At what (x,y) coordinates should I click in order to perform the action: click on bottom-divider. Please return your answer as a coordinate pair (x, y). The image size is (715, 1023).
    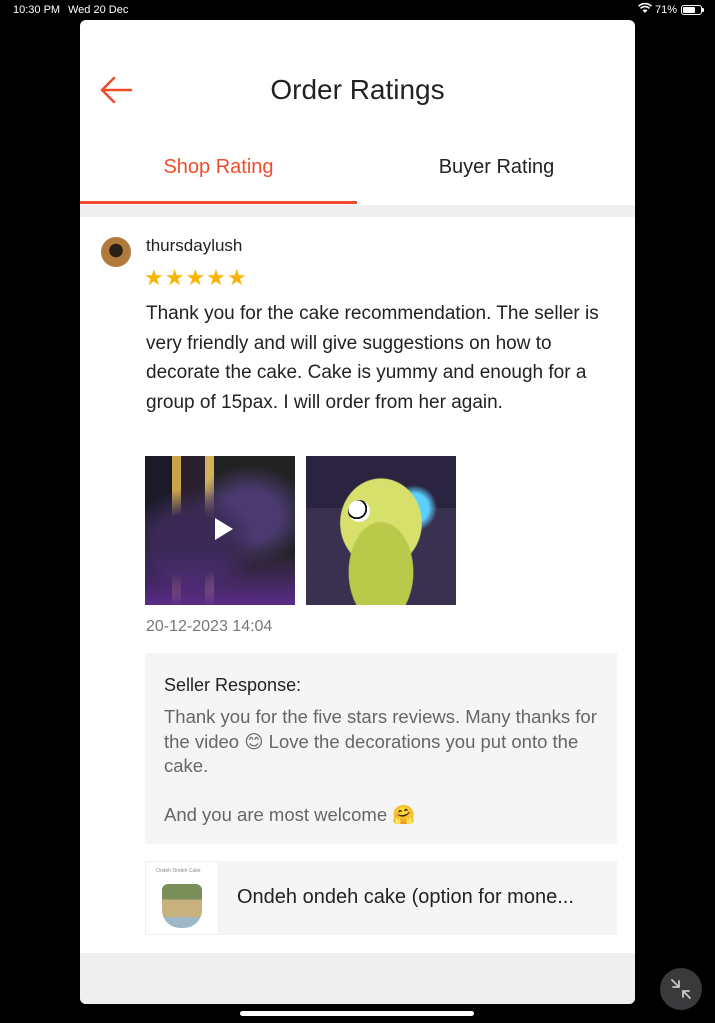
    Looking at the image, I should click on (357, 978).